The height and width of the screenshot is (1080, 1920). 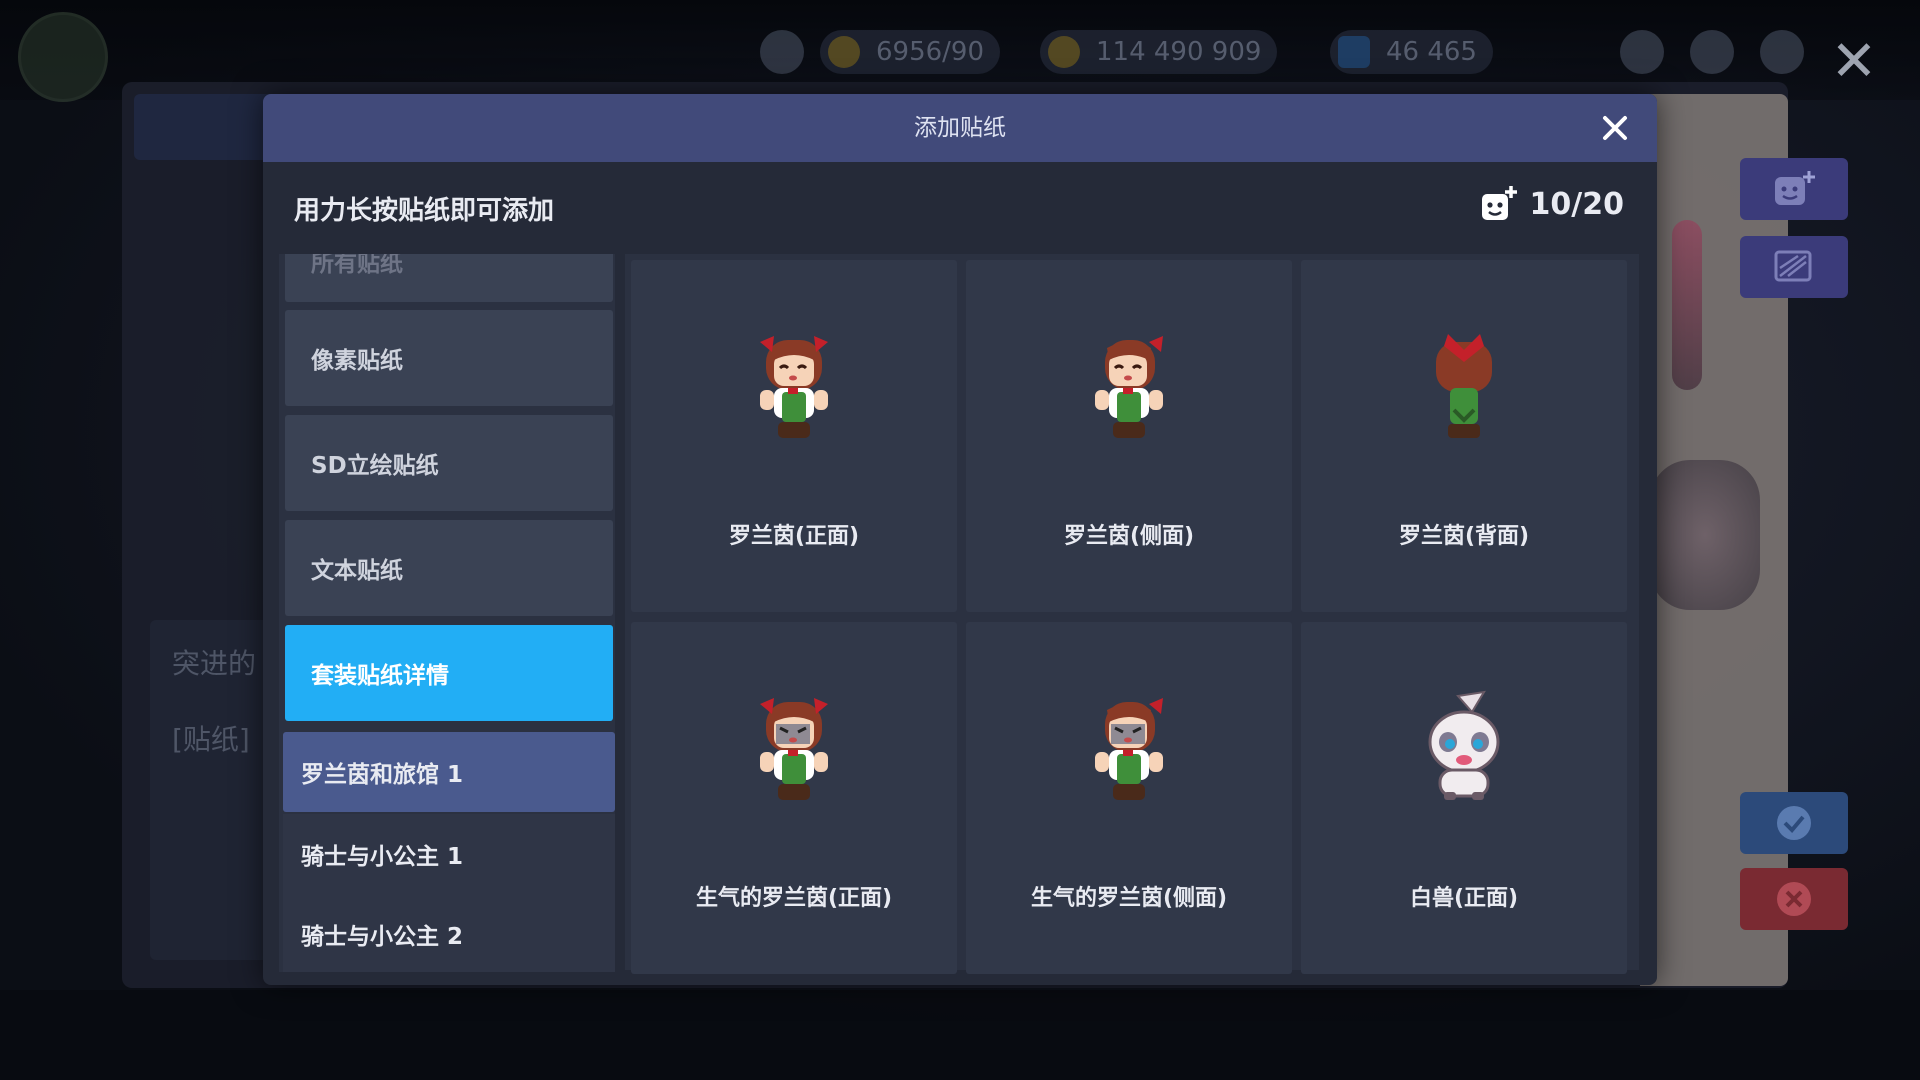 I want to click on sticker-count: 10/20, so click(x=1576, y=204).